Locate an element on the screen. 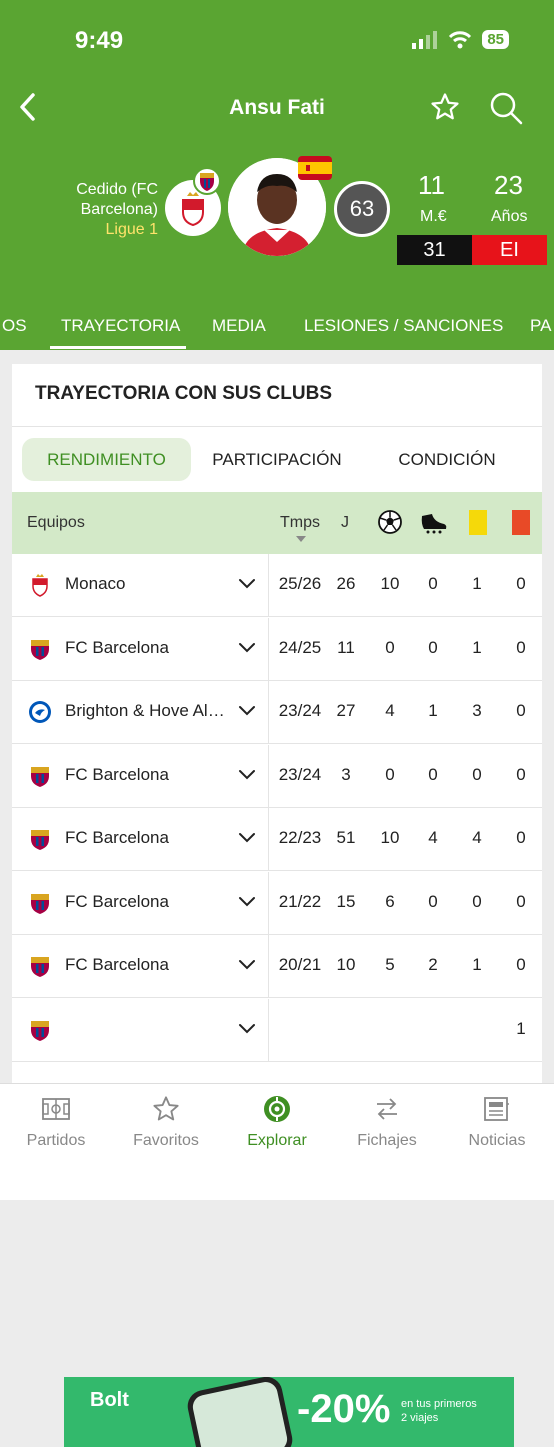 This screenshot has width=554, height=1447. nav-label-partidos: Partidos is located at coordinates (56, 1140).